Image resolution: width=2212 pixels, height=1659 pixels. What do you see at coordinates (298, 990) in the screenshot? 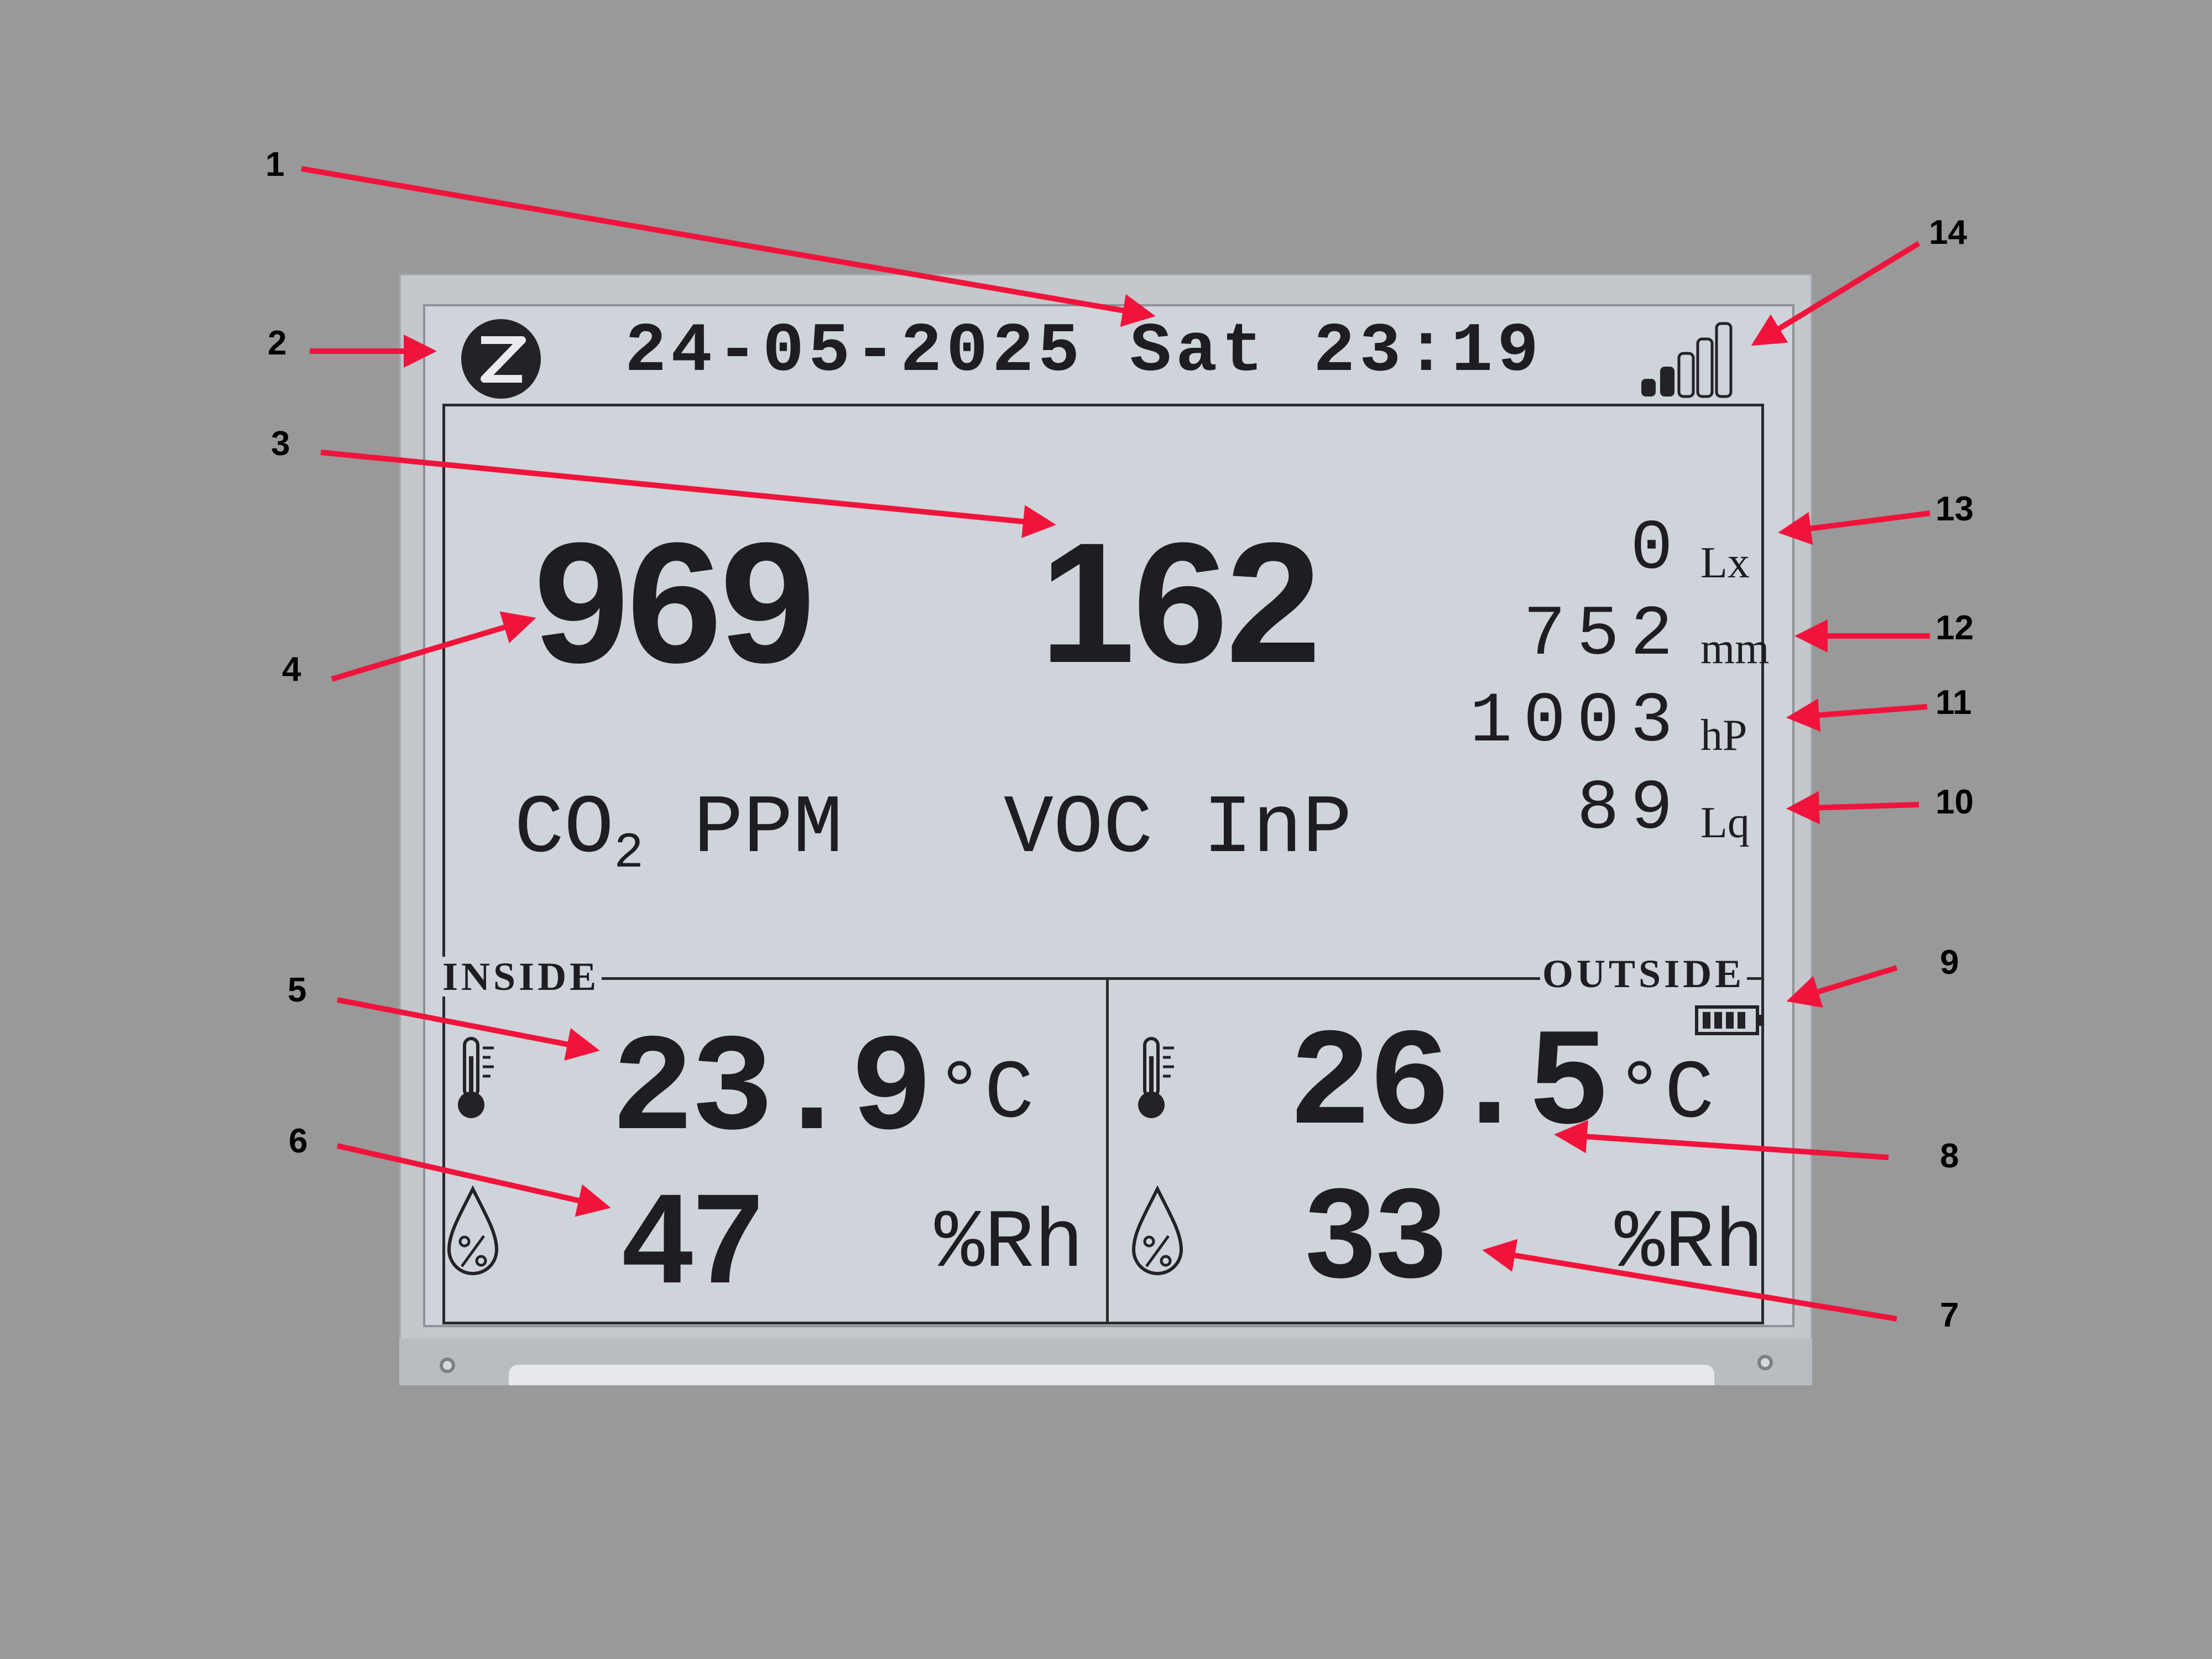
I see `annotation-label-5: 5` at bounding box center [298, 990].